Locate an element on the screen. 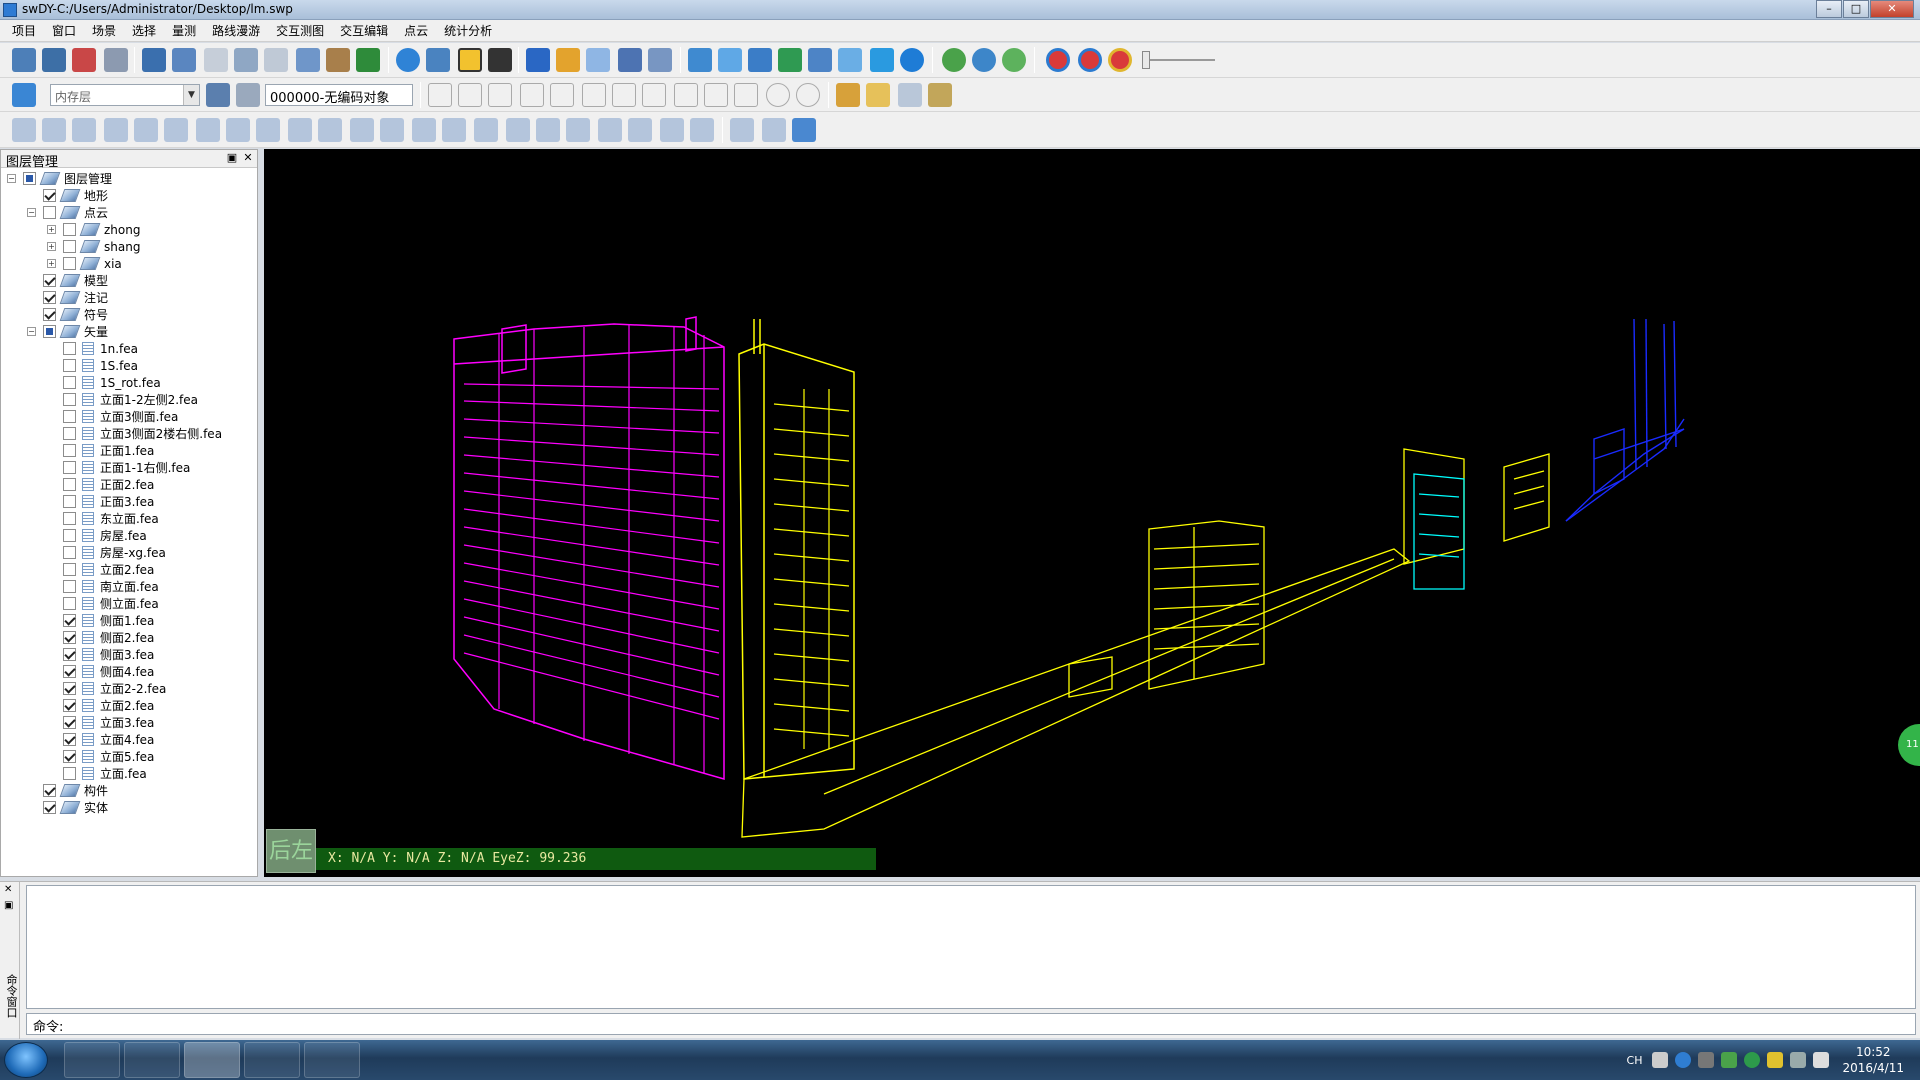 The image size is (1920, 1080). layer-tree-row: 立面.fea is located at coordinates (129, 773).